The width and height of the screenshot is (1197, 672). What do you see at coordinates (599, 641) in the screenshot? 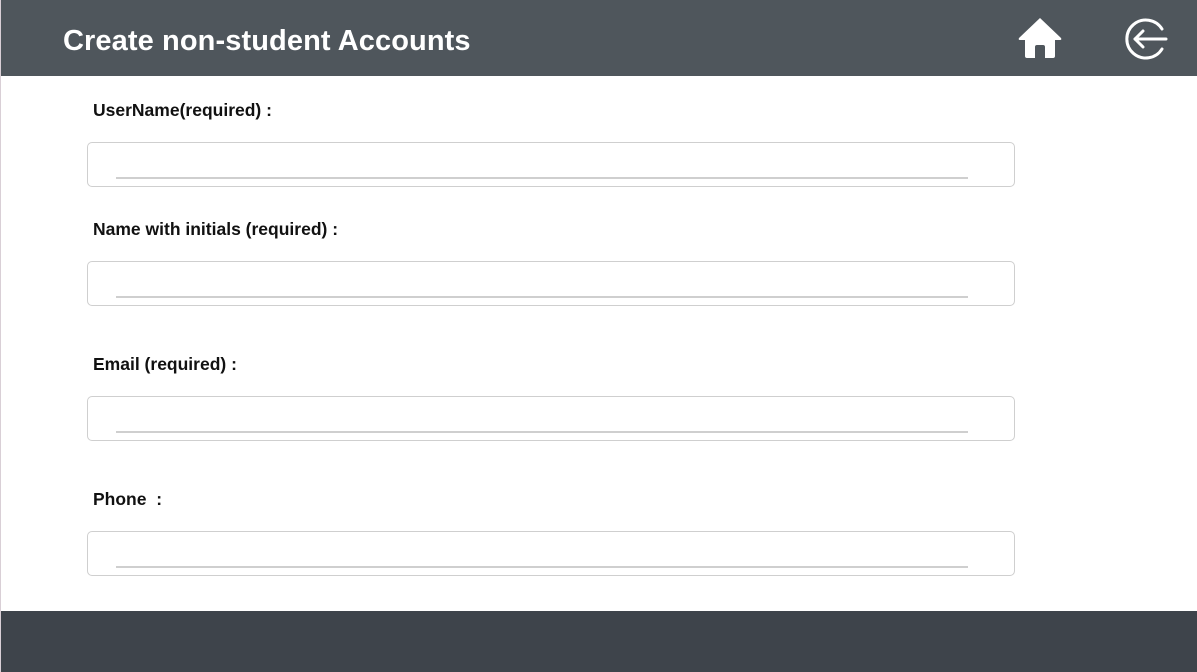
I see `app-footer` at bounding box center [599, 641].